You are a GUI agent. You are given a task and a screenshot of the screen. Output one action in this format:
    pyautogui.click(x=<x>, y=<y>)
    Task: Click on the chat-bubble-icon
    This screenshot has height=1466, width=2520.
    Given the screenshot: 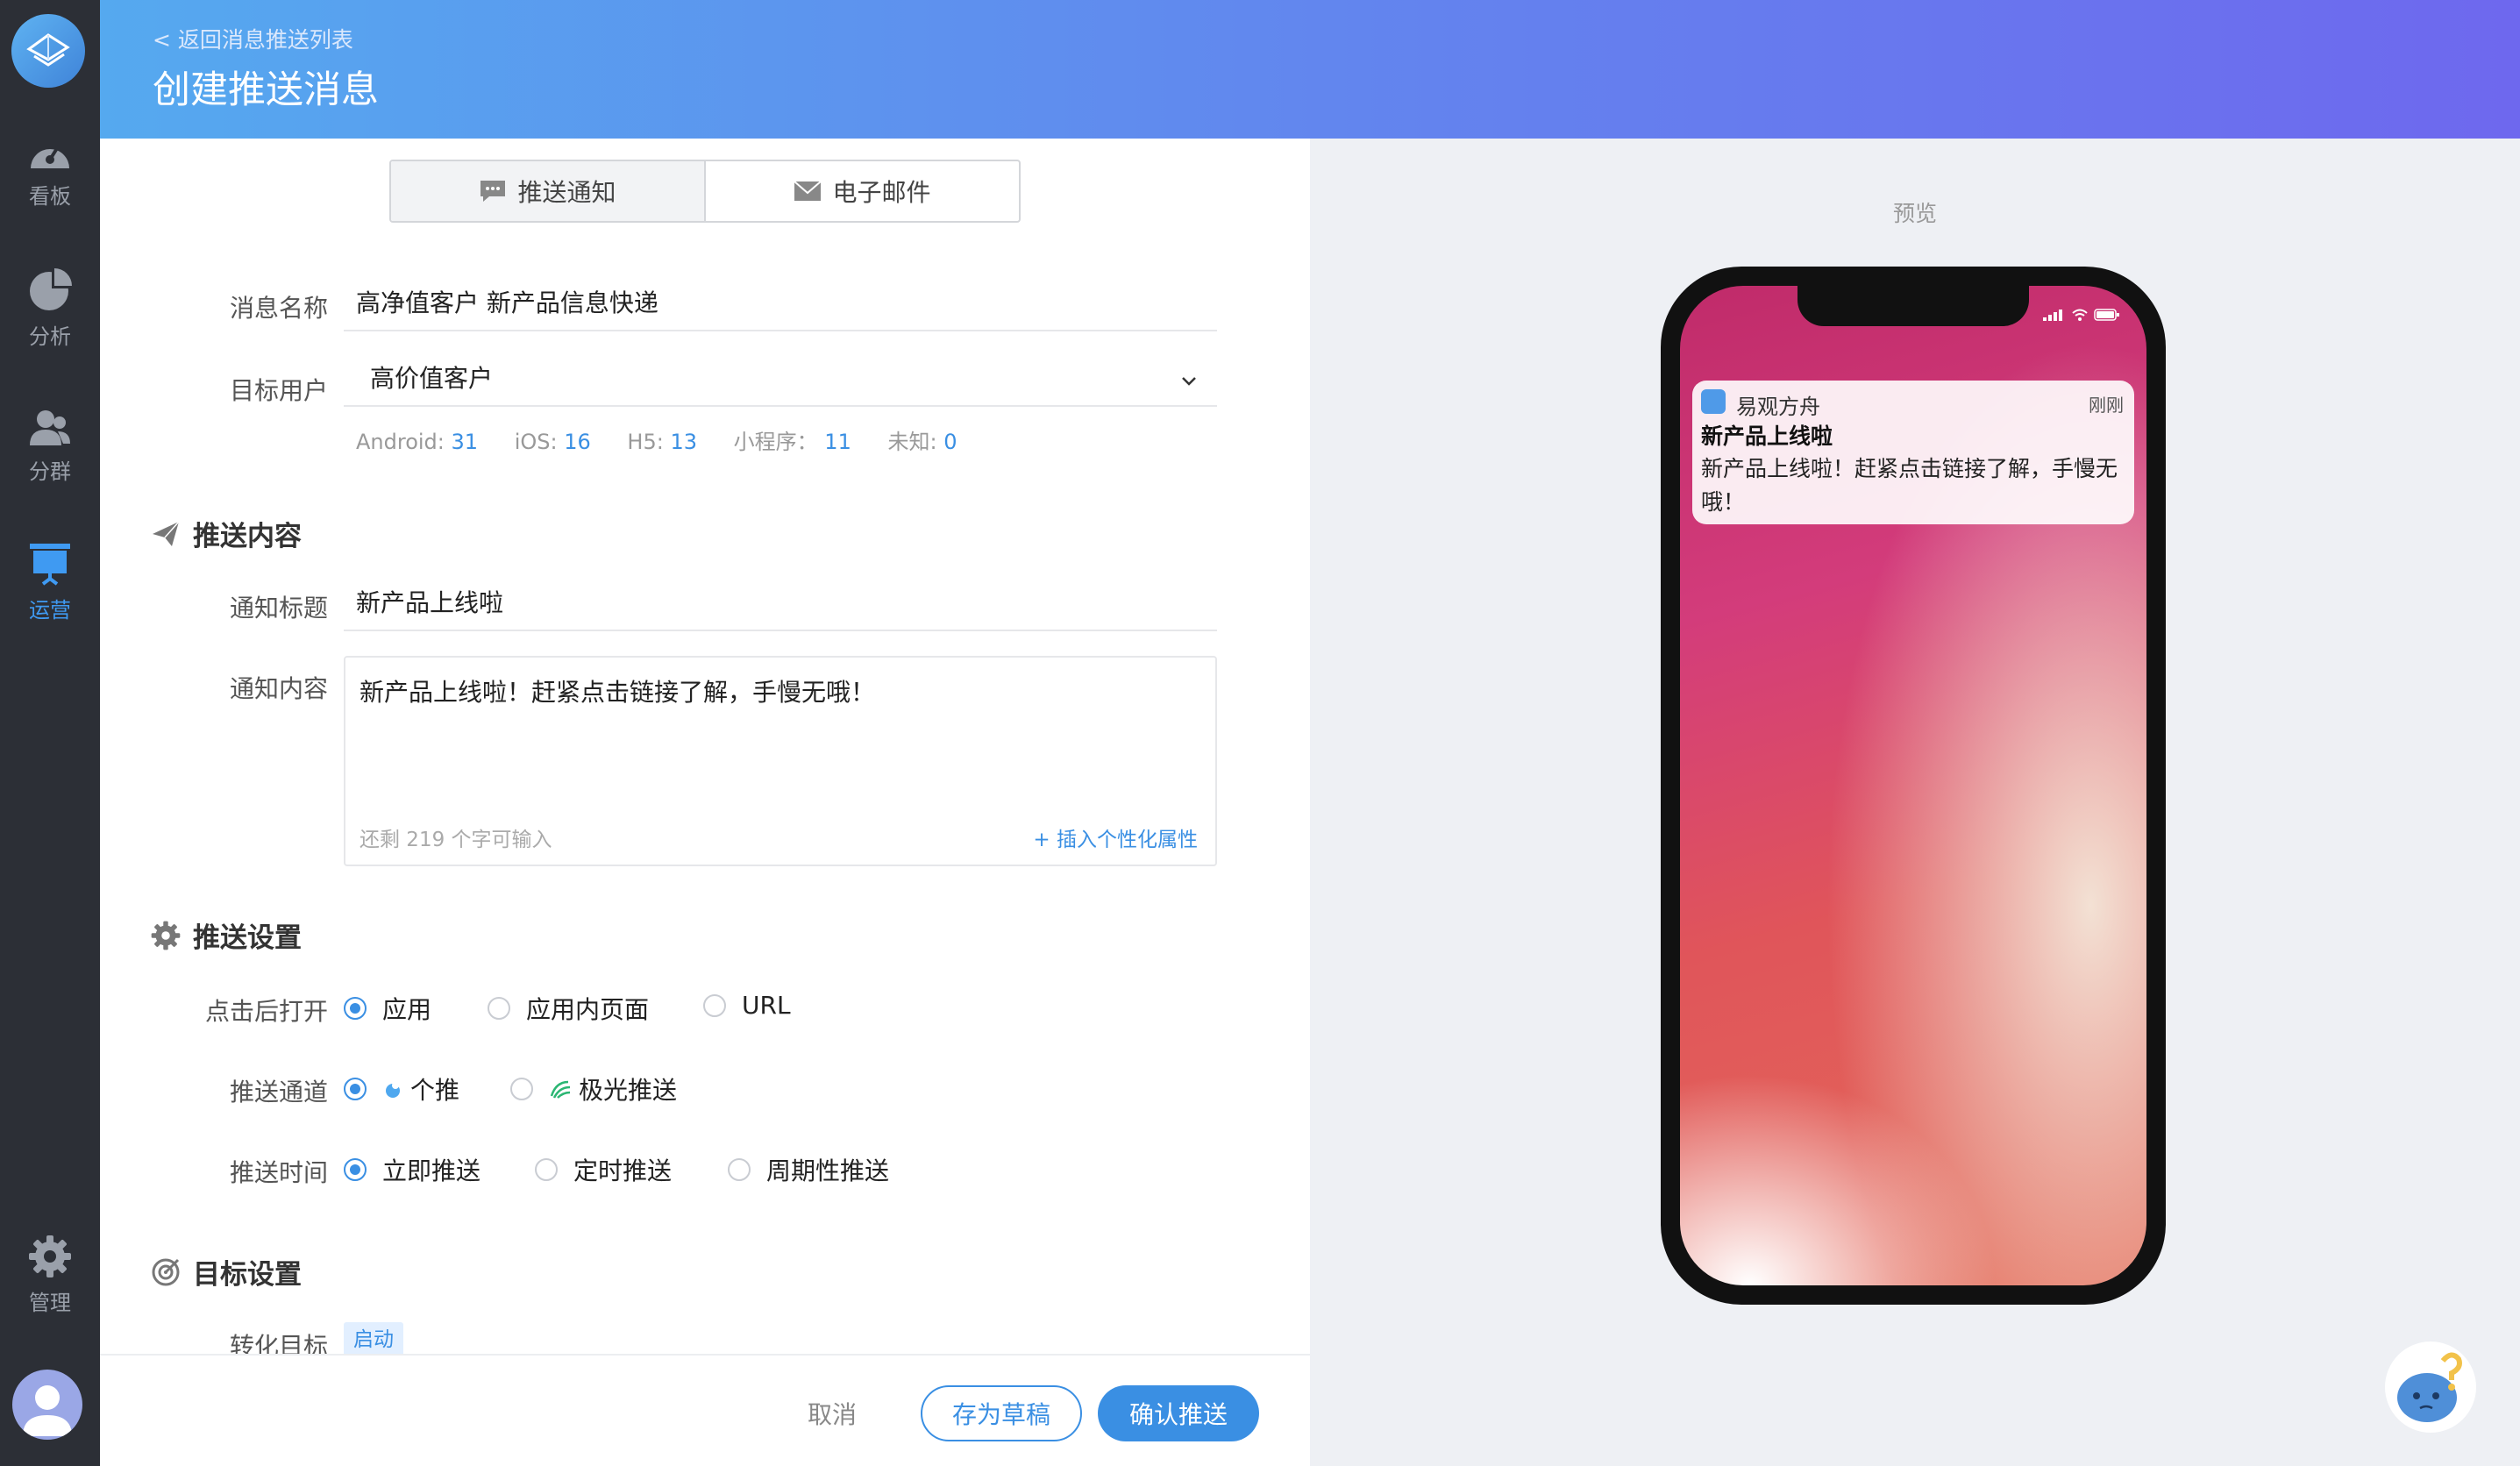 What is the action you would take?
    pyautogui.click(x=493, y=191)
    